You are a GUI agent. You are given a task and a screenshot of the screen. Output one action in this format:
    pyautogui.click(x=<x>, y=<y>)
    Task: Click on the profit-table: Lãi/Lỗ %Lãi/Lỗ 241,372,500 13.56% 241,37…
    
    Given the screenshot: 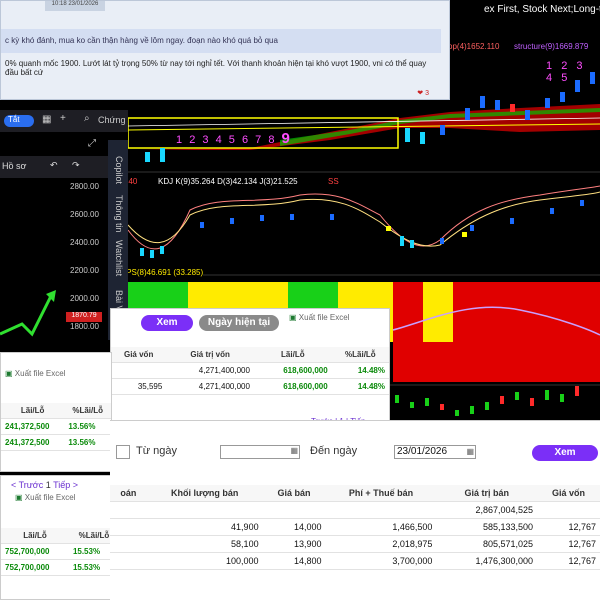 What is the action you would take?
    pyautogui.click(x=56, y=427)
    